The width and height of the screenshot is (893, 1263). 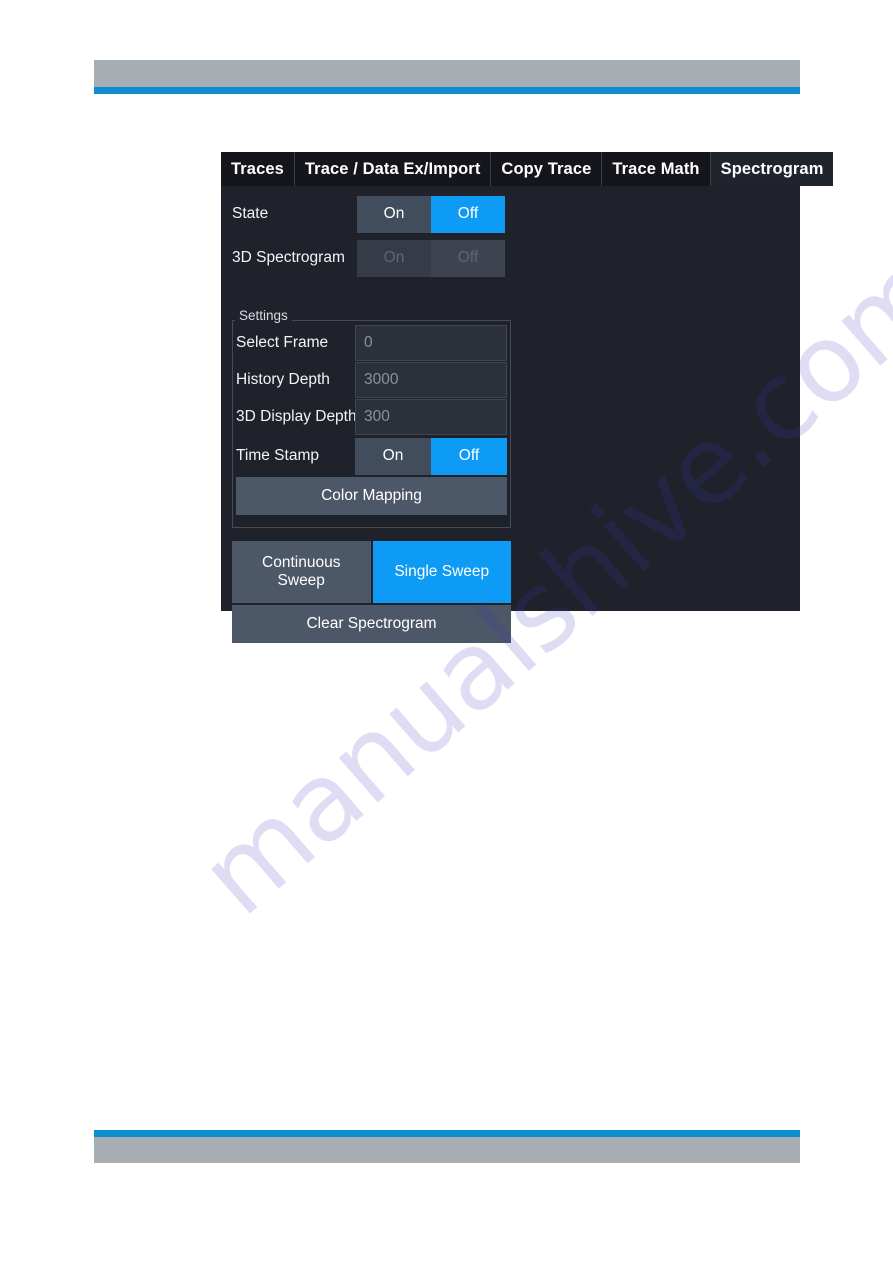 I want to click on tab-copy-trace: Copy Trace, so click(x=547, y=169).